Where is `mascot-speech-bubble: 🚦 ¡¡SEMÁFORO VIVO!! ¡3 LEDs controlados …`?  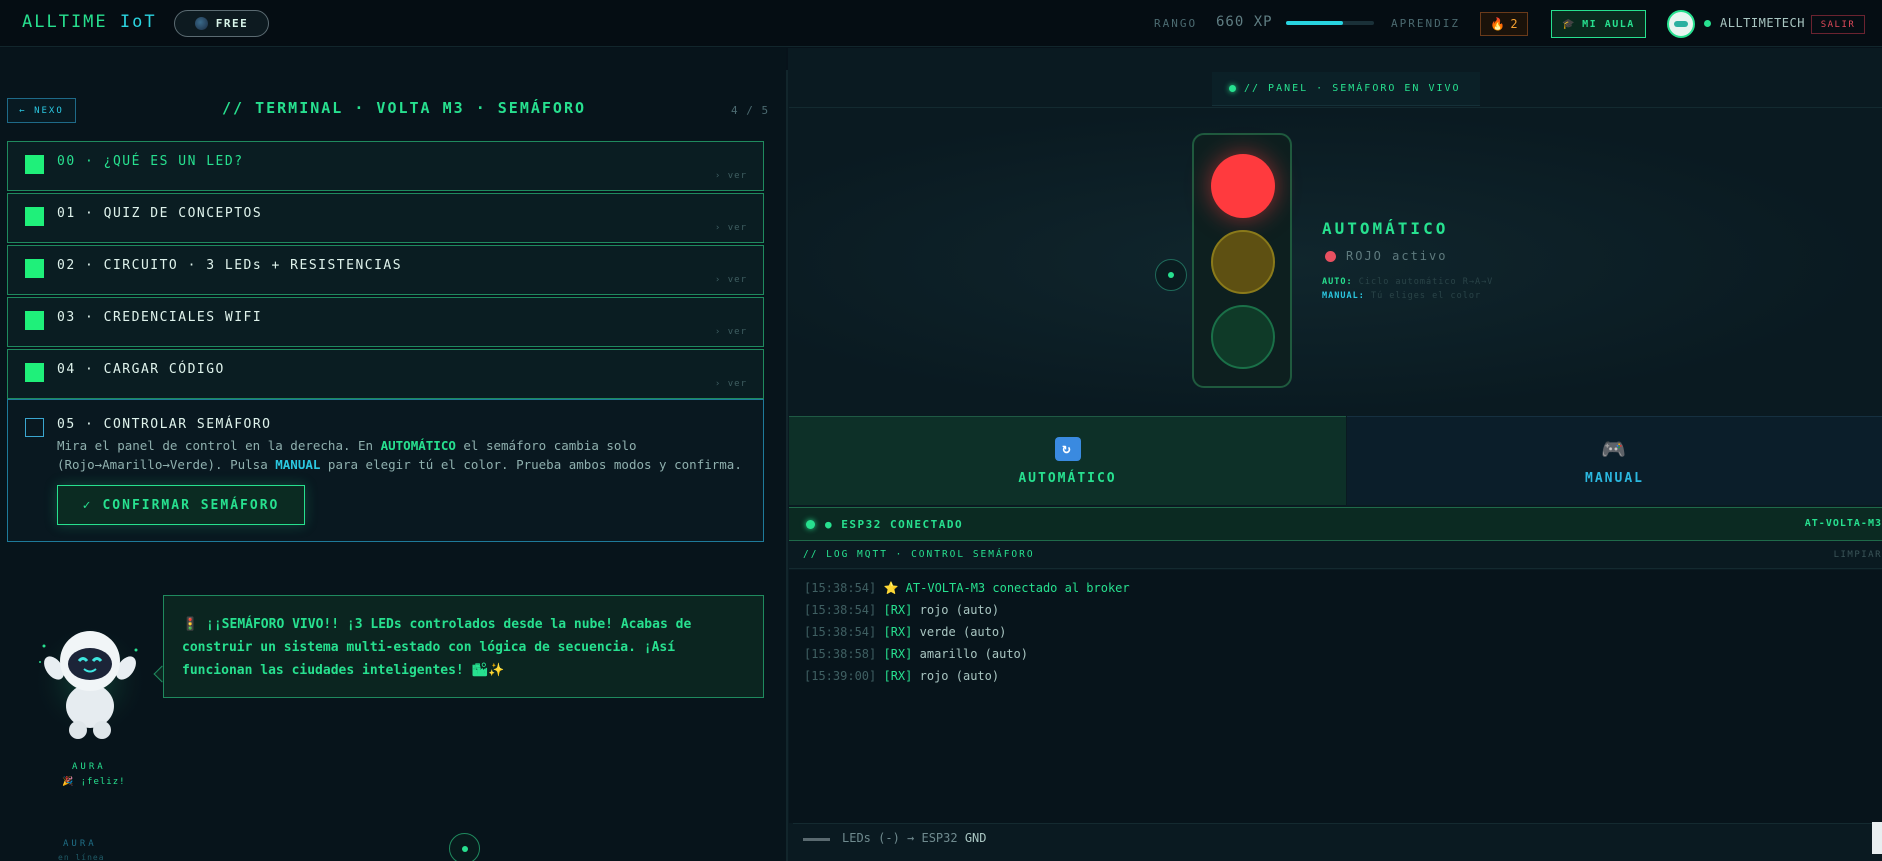 mascot-speech-bubble: 🚦 ¡¡SEMÁFORO VIVO!! ¡3 LEDs controlados … is located at coordinates (463, 646).